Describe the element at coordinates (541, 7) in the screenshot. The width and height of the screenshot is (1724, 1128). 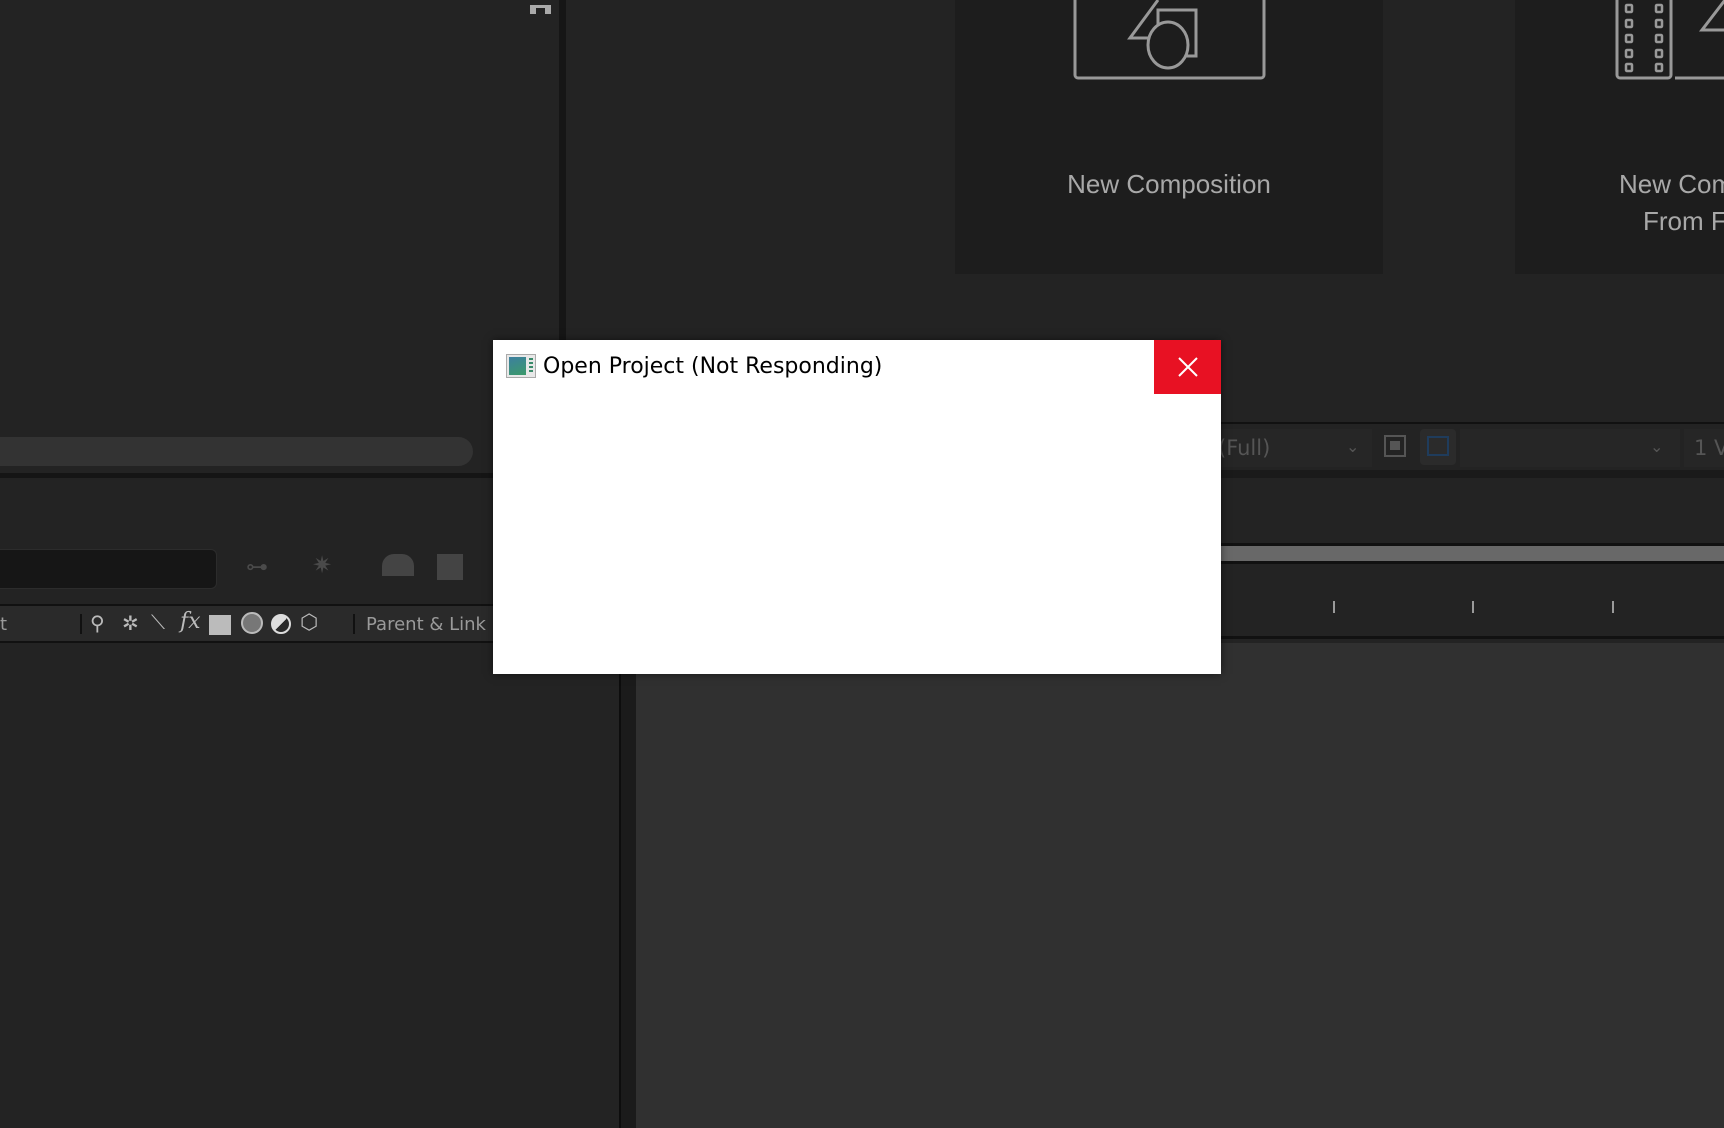
I see `hierarchy-icon` at that location.